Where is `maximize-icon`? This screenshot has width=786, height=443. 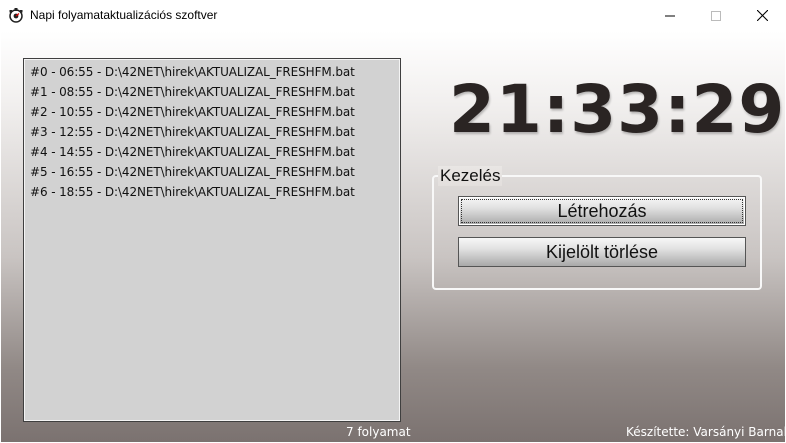 maximize-icon is located at coordinates (716, 15).